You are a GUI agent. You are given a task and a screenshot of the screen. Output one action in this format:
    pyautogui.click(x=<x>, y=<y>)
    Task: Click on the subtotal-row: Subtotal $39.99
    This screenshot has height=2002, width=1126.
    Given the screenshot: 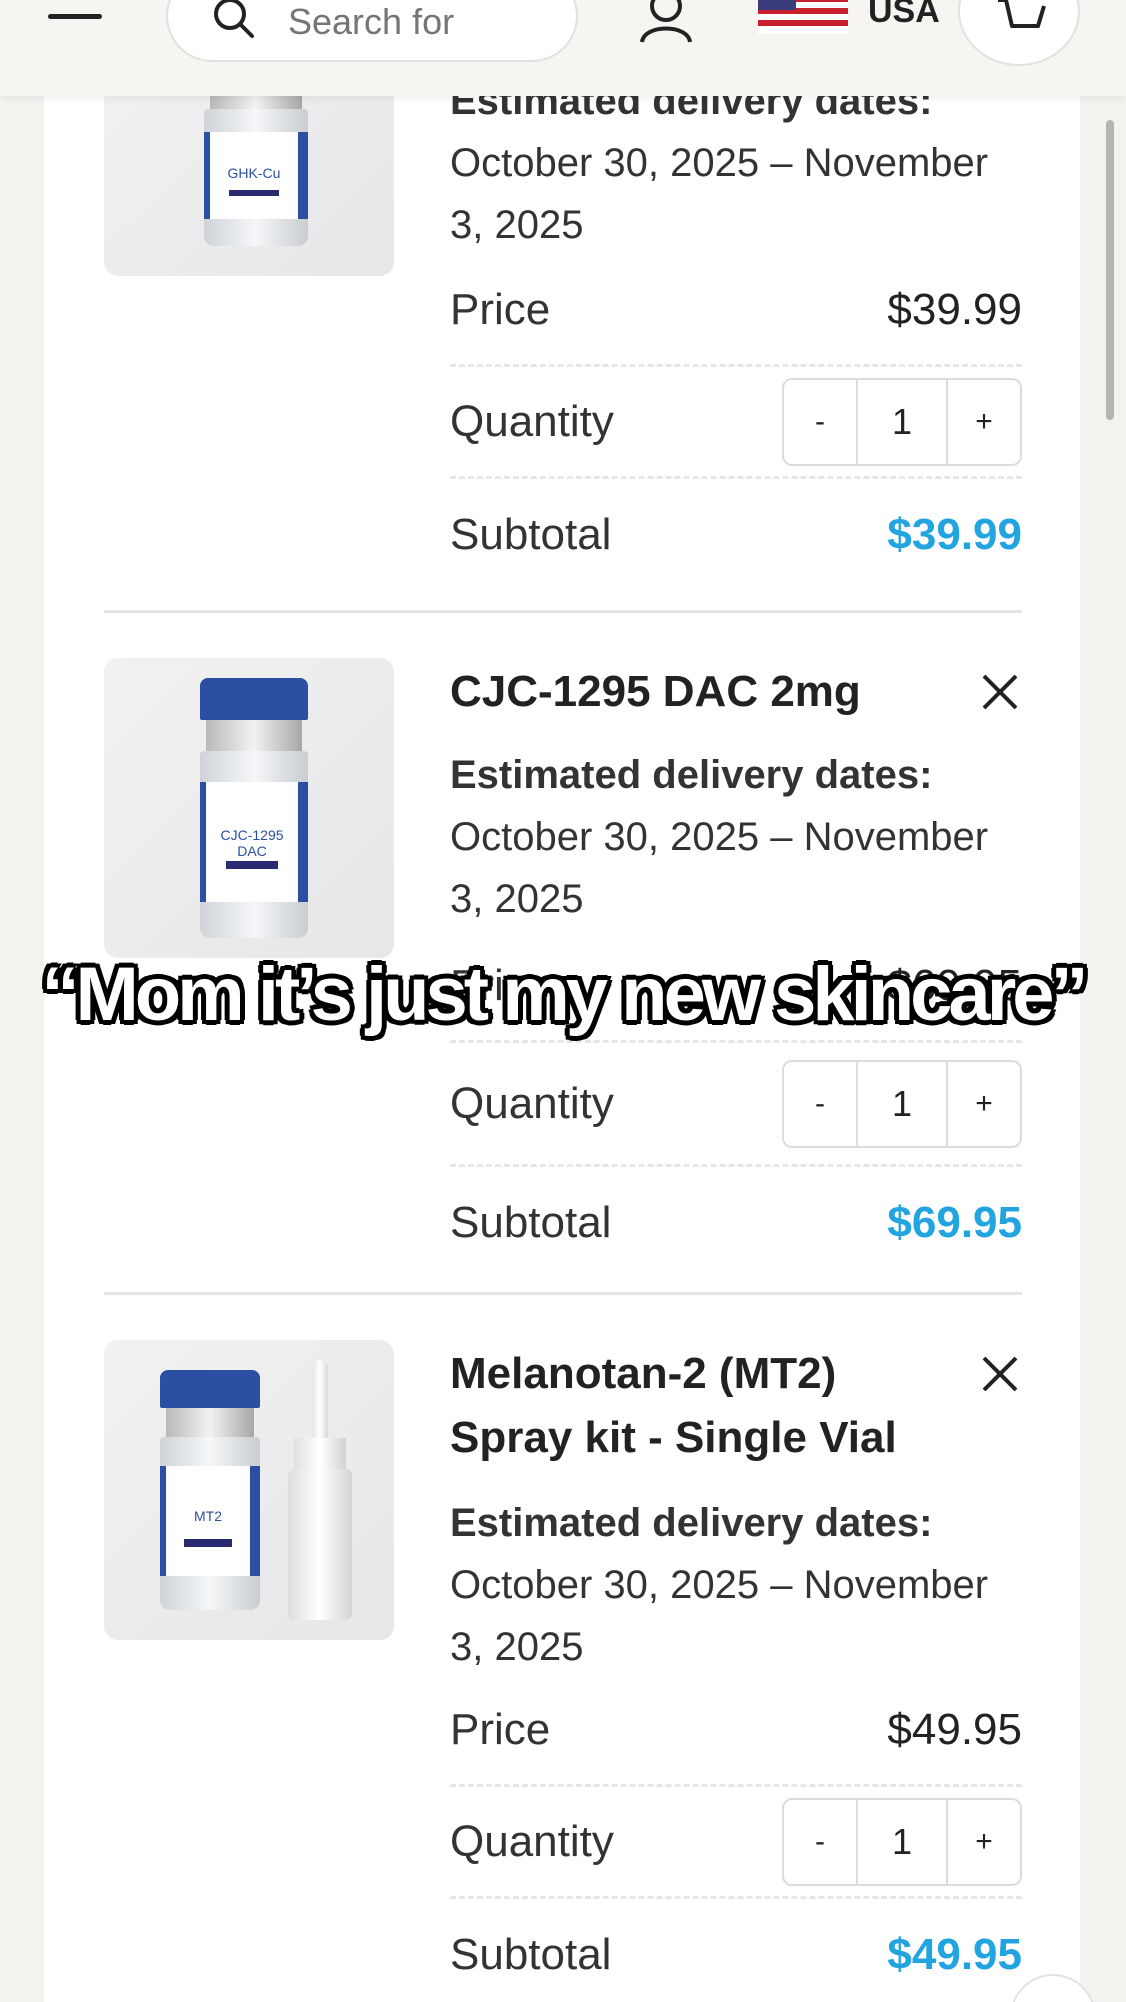 What is the action you would take?
    pyautogui.click(x=736, y=534)
    